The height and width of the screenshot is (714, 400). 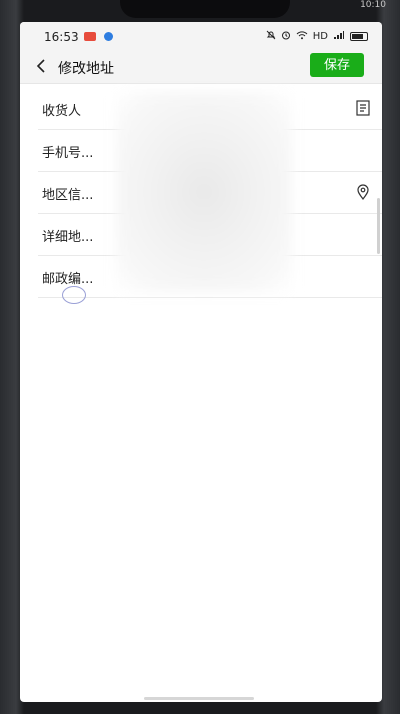 What do you see at coordinates (90, 36) in the screenshot?
I see `notification-app-icon` at bounding box center [90, 36].